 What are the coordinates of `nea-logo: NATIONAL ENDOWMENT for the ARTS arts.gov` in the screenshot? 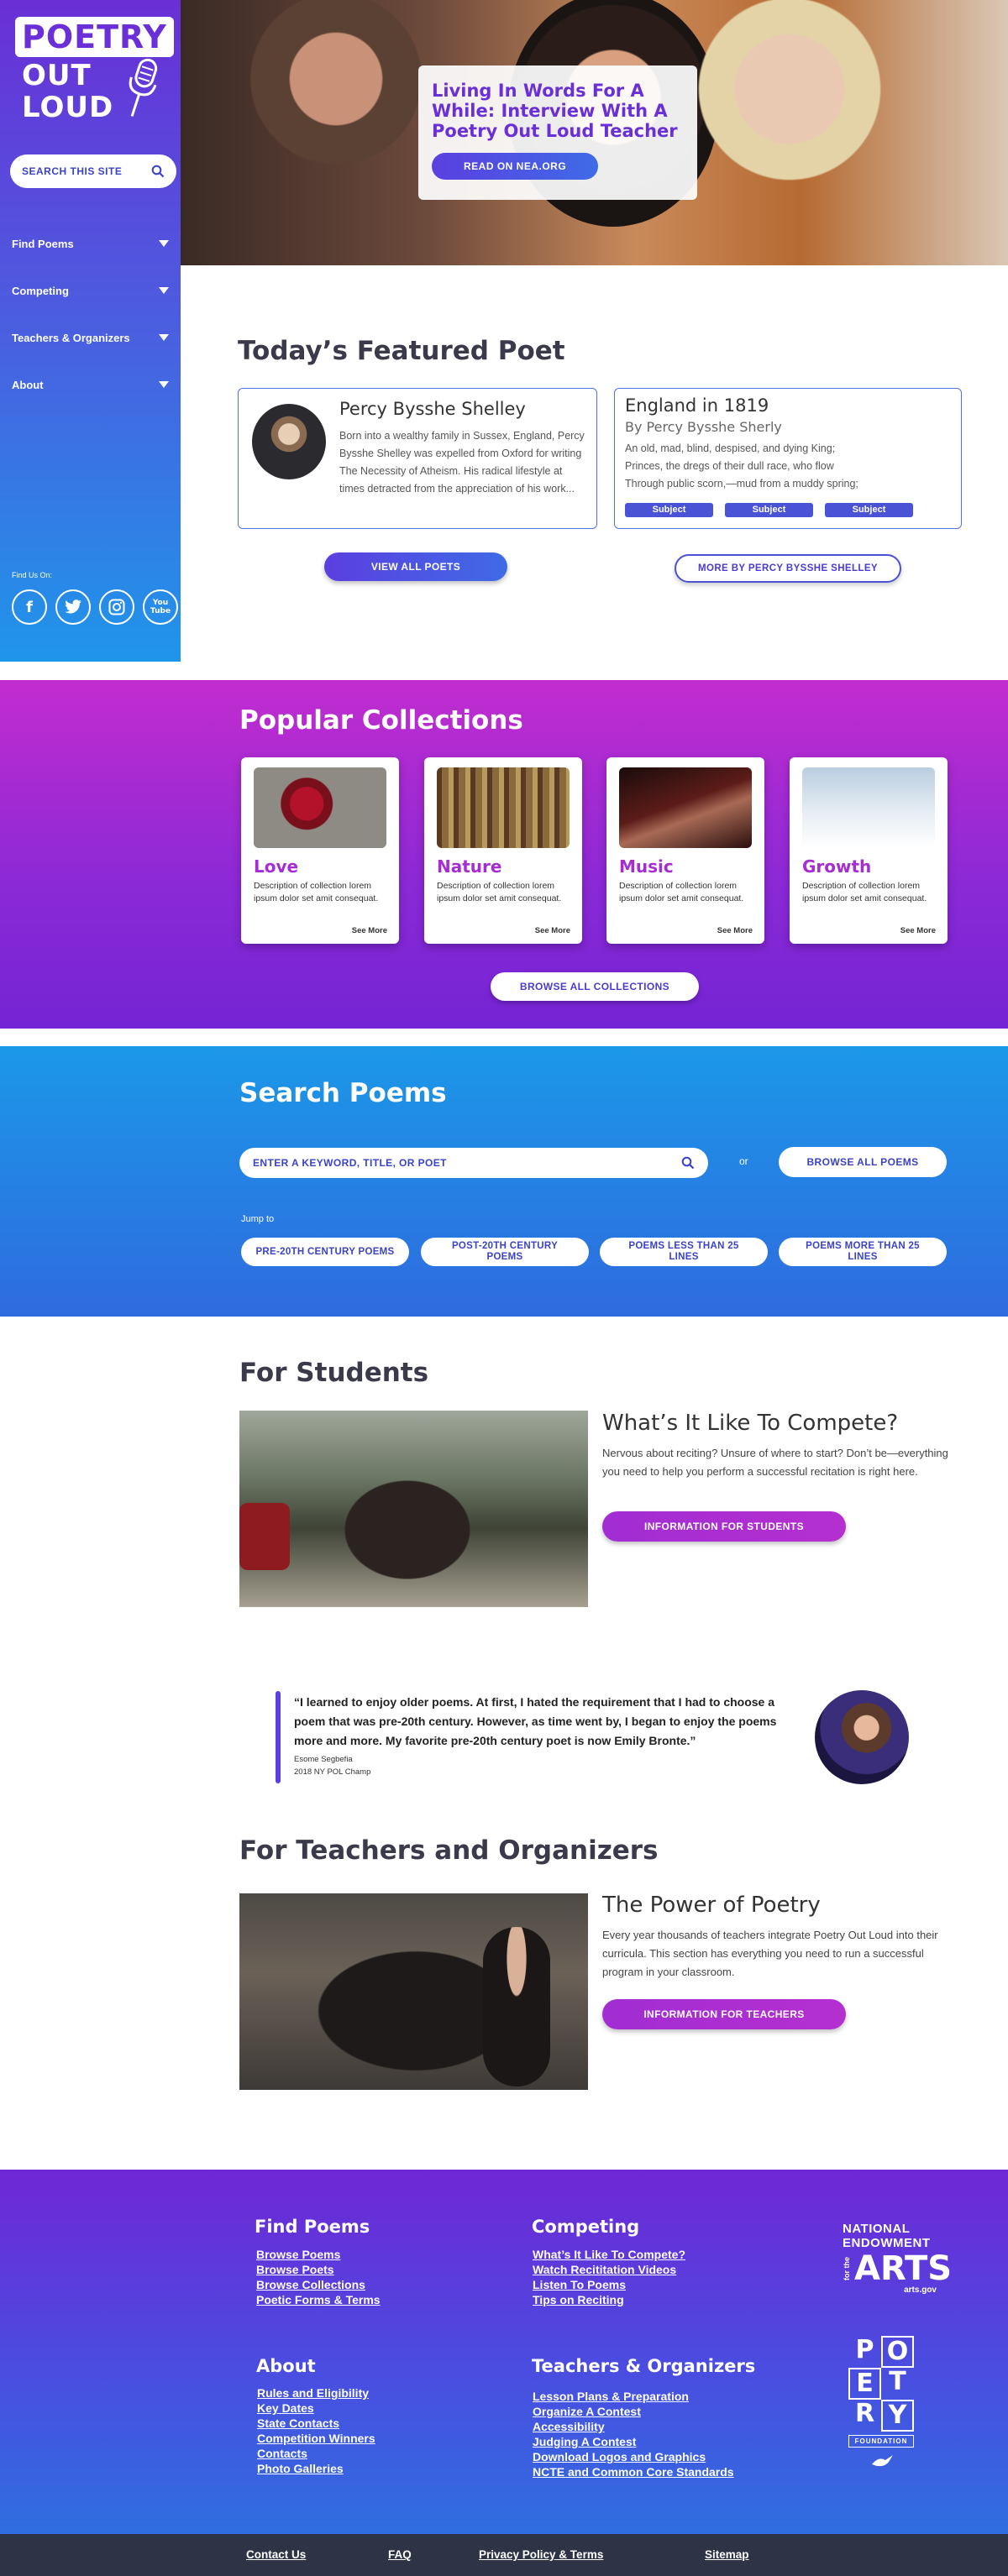 It's located at (897, 2258).